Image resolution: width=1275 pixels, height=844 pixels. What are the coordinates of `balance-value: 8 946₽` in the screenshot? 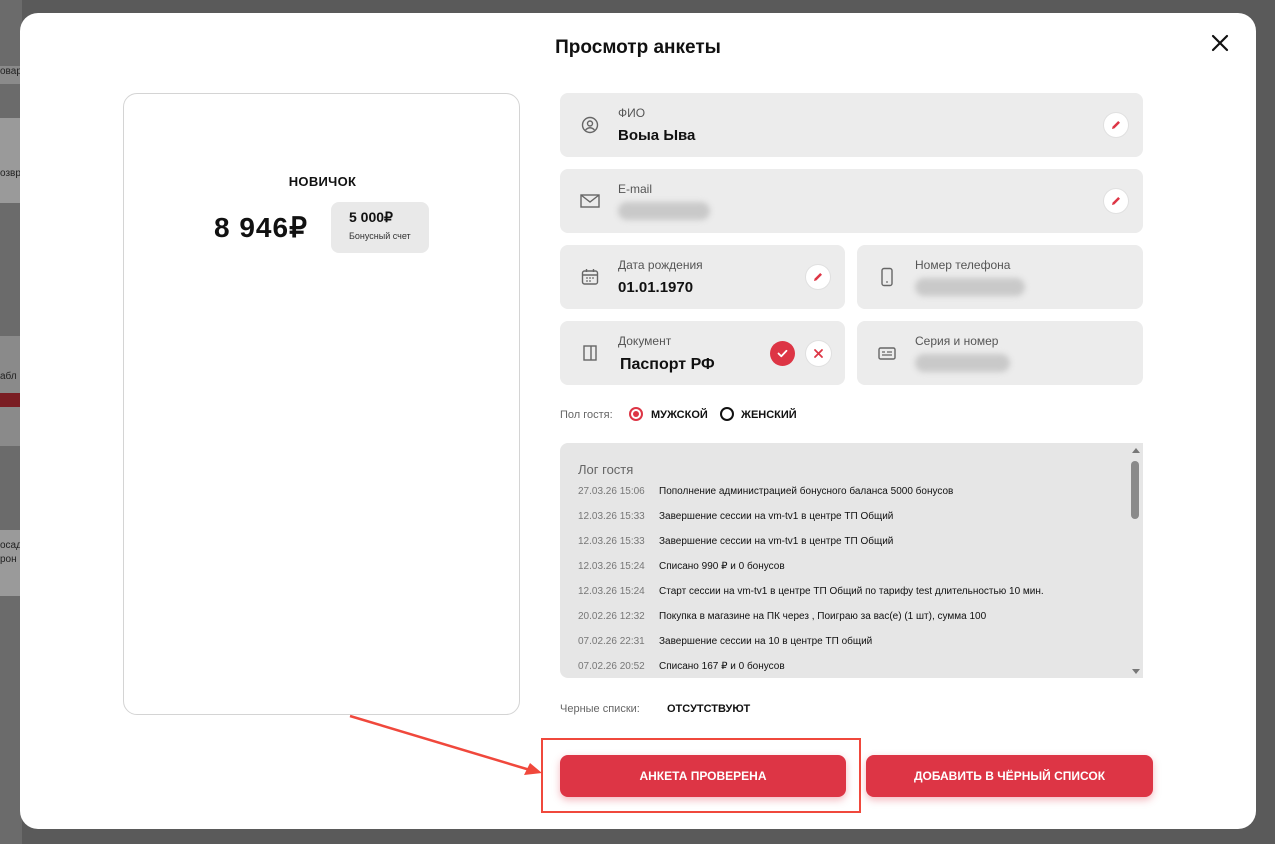 It's located at (261, 227).